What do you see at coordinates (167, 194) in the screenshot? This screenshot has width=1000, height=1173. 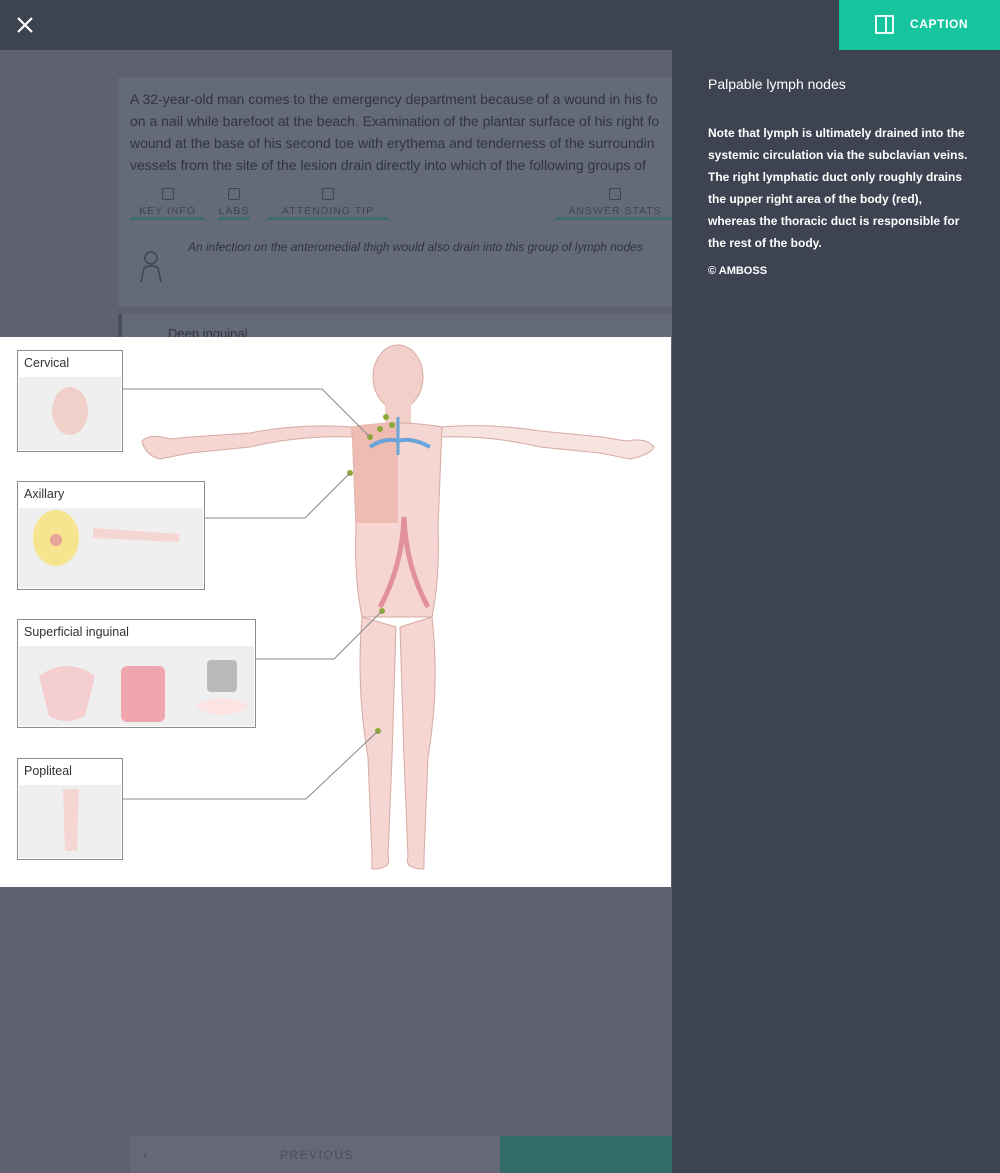 I see `pencil-icon` at bounding box center [167, 194].